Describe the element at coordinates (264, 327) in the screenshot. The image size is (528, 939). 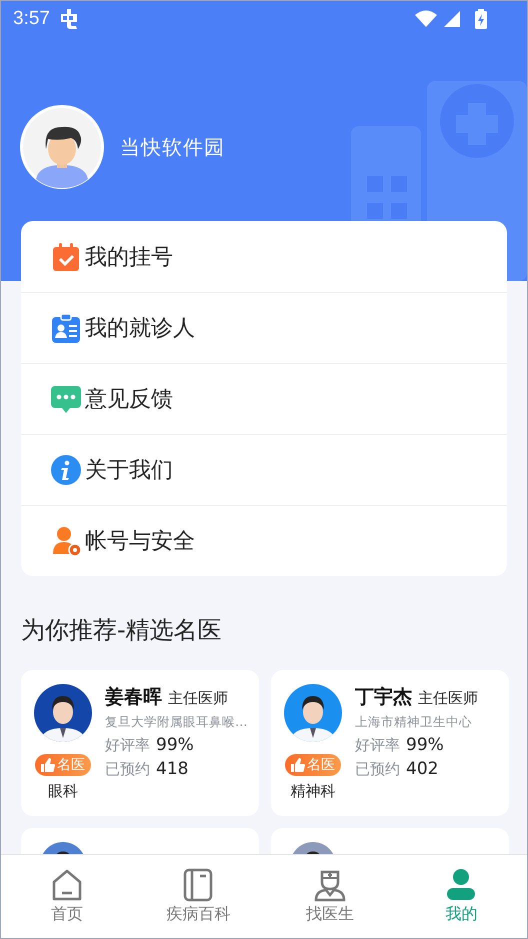
I see `menu-item: 我的就诊人` at that location.